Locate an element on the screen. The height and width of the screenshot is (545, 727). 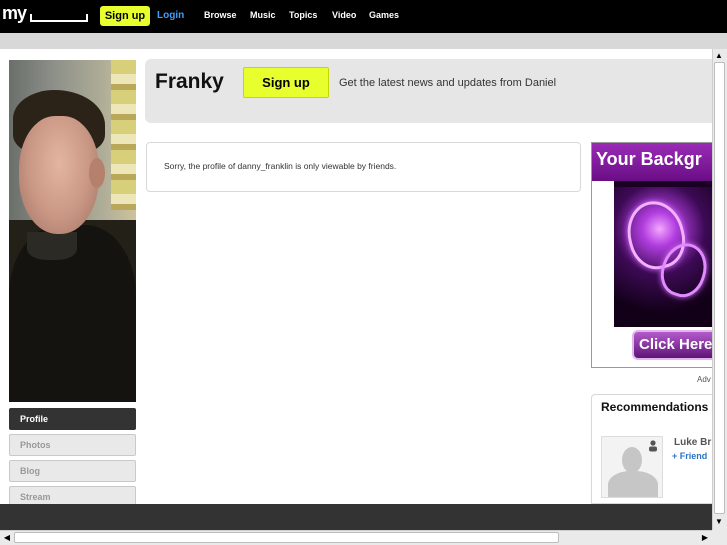
horizontal-scroll-thumb is located at coordinates (286, 537).